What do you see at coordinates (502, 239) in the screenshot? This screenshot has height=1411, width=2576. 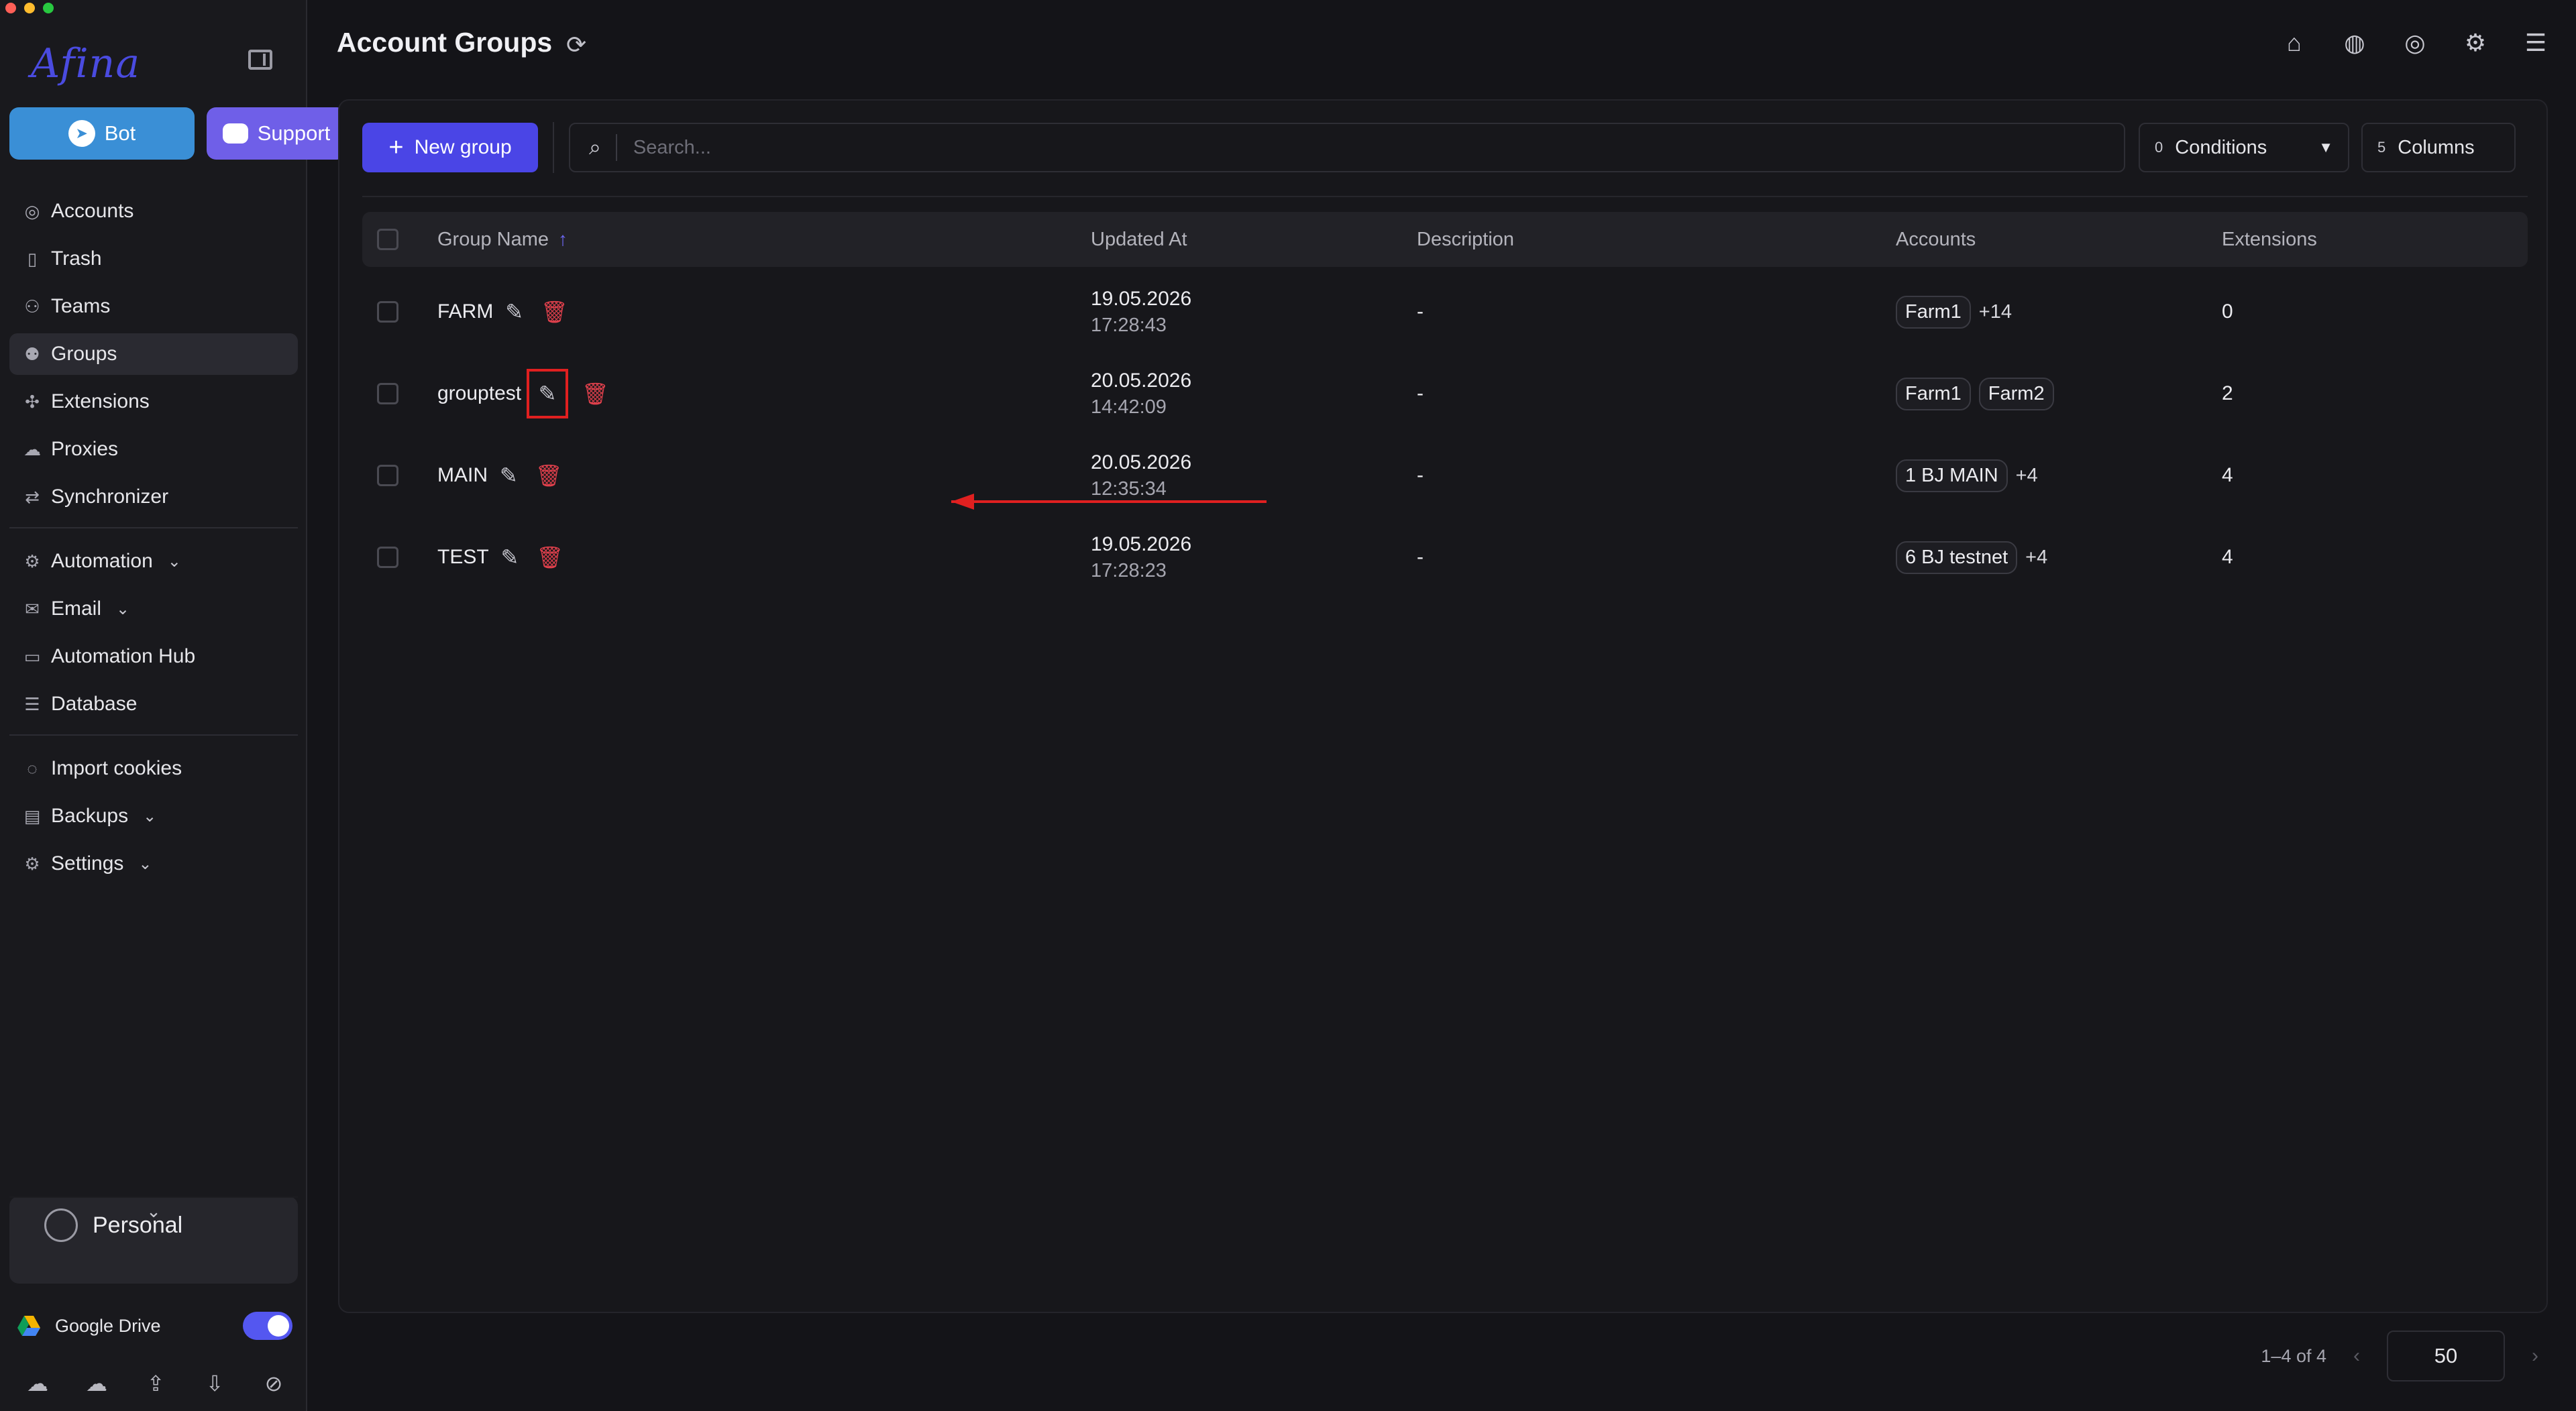 I see `column-header-group-name: Group Name ↑` at bounding box center [502, 239].